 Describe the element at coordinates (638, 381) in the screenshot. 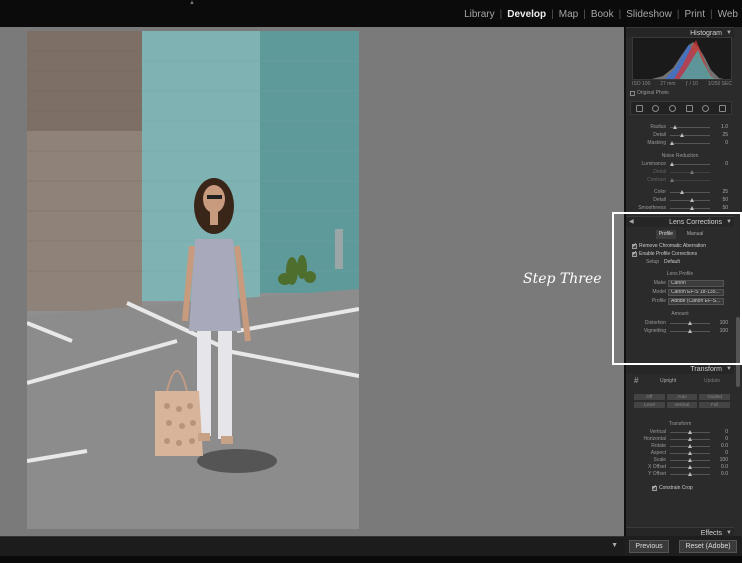

I see `upright-grid-icon: #` at that location.